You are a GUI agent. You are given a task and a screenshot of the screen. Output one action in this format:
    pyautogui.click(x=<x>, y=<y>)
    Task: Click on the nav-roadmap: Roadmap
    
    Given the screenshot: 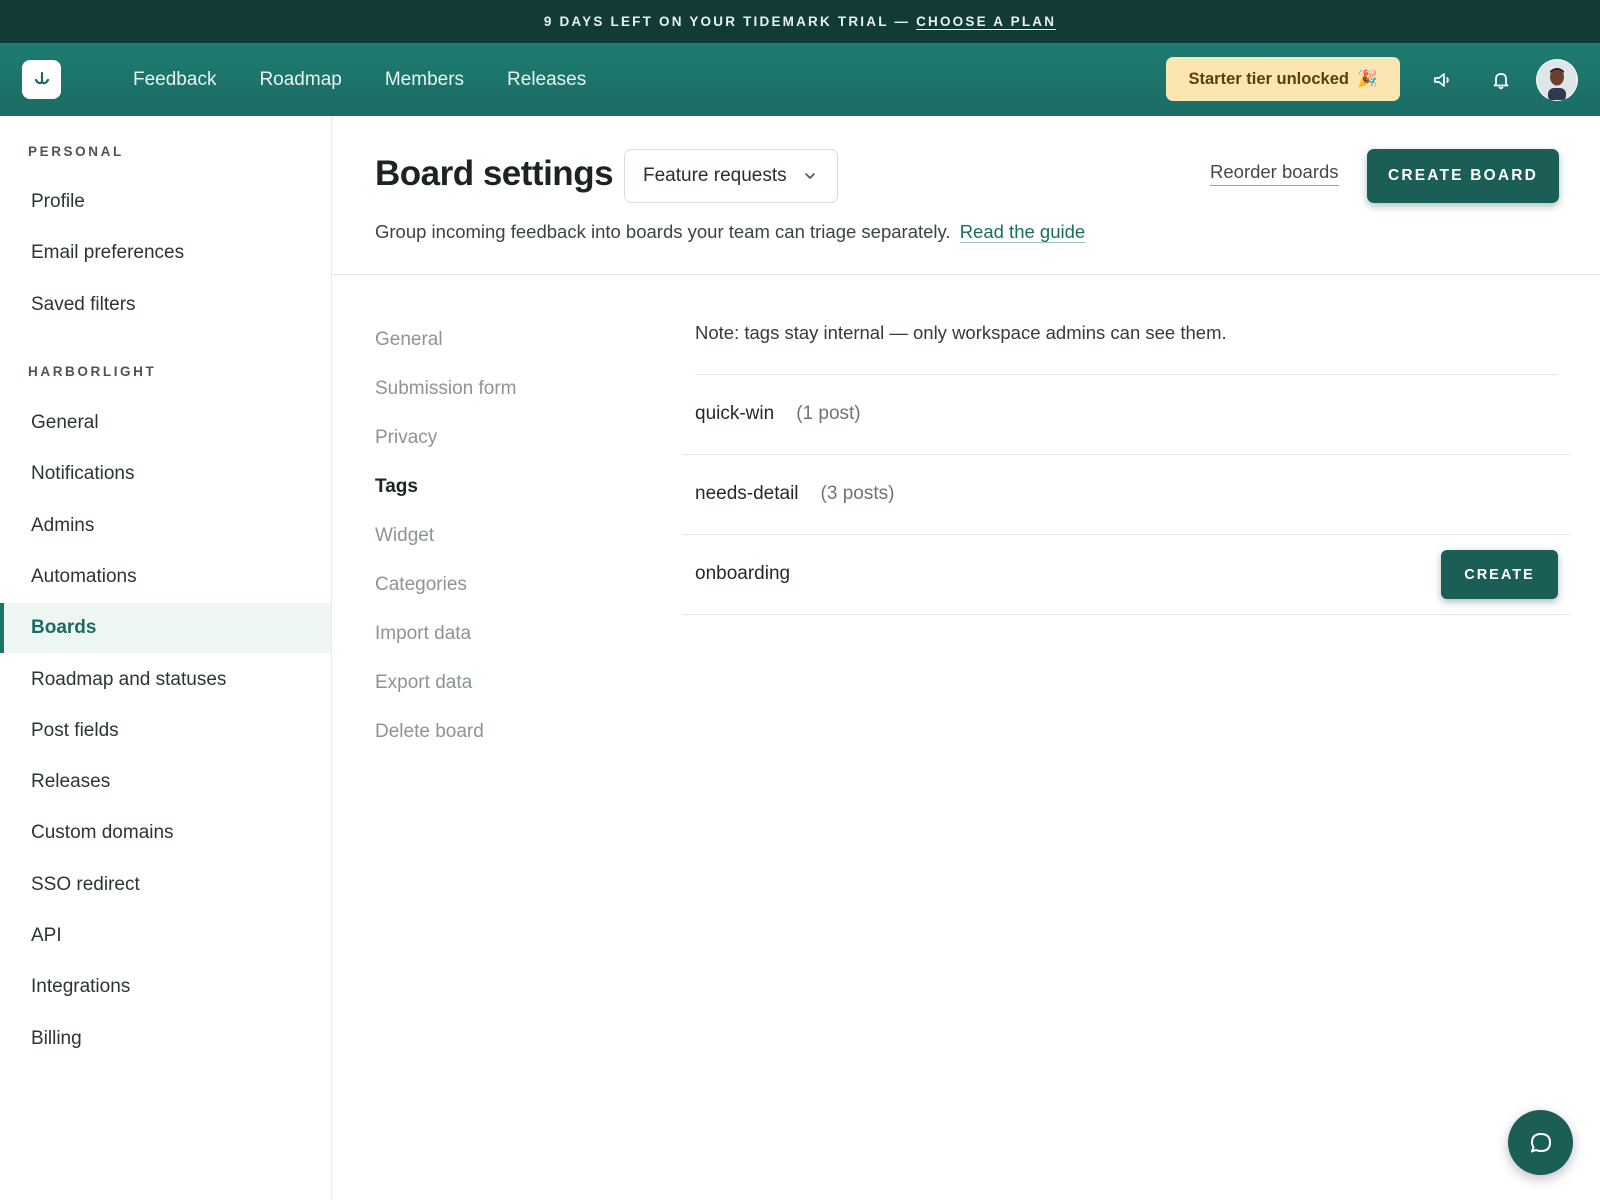 What is the action you would take?
    pyautogui.click(x=300, y=80)
    